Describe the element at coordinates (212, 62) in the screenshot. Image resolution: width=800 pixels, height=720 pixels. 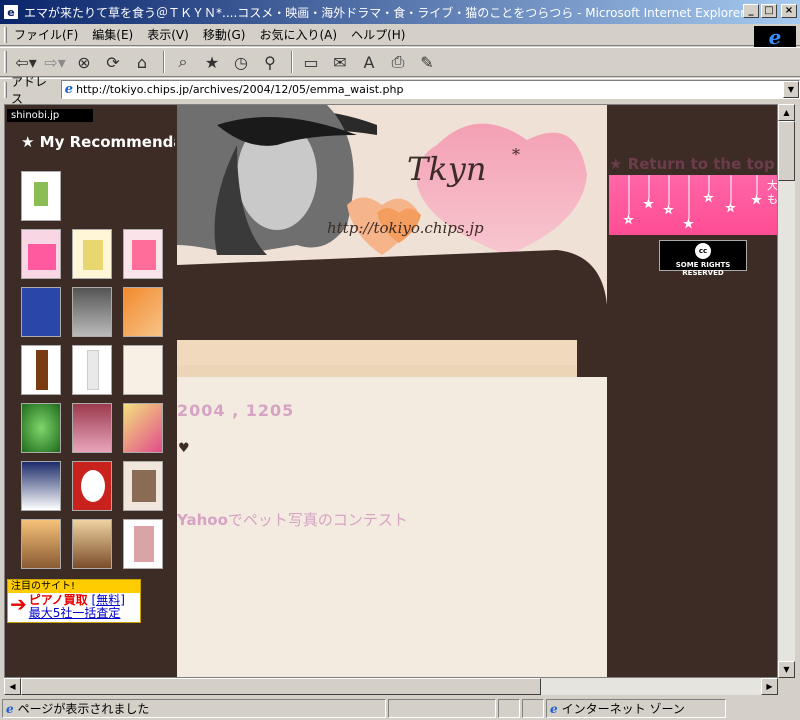
I see `favorites-icon: ★` at that location.